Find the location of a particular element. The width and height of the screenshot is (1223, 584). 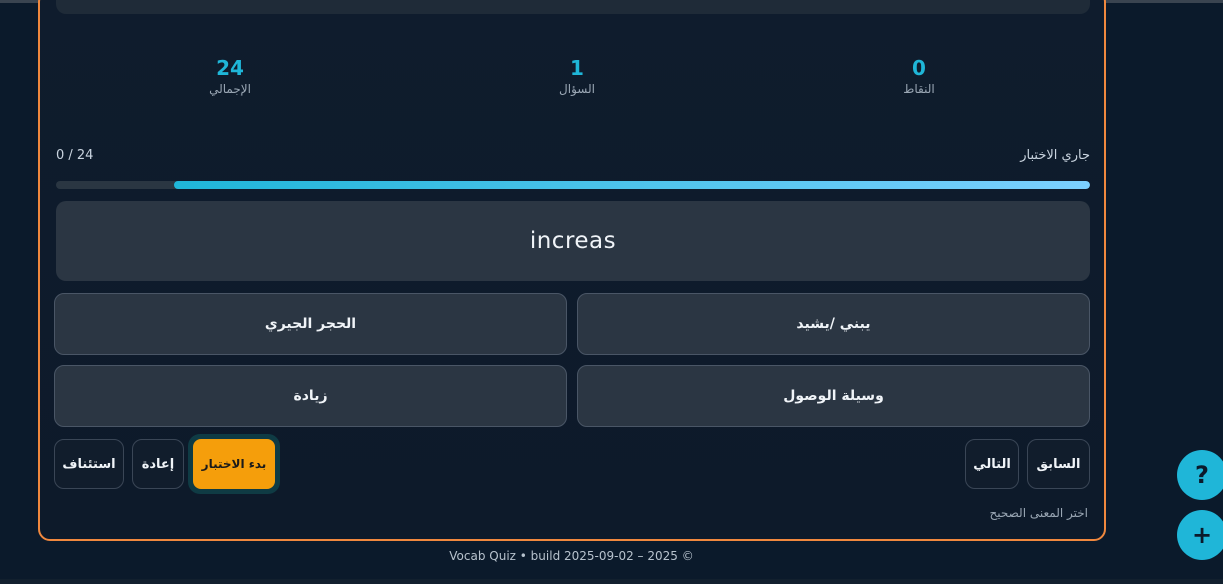

option-button-2: الحجر الجيري is located at coordinates (310, 324).